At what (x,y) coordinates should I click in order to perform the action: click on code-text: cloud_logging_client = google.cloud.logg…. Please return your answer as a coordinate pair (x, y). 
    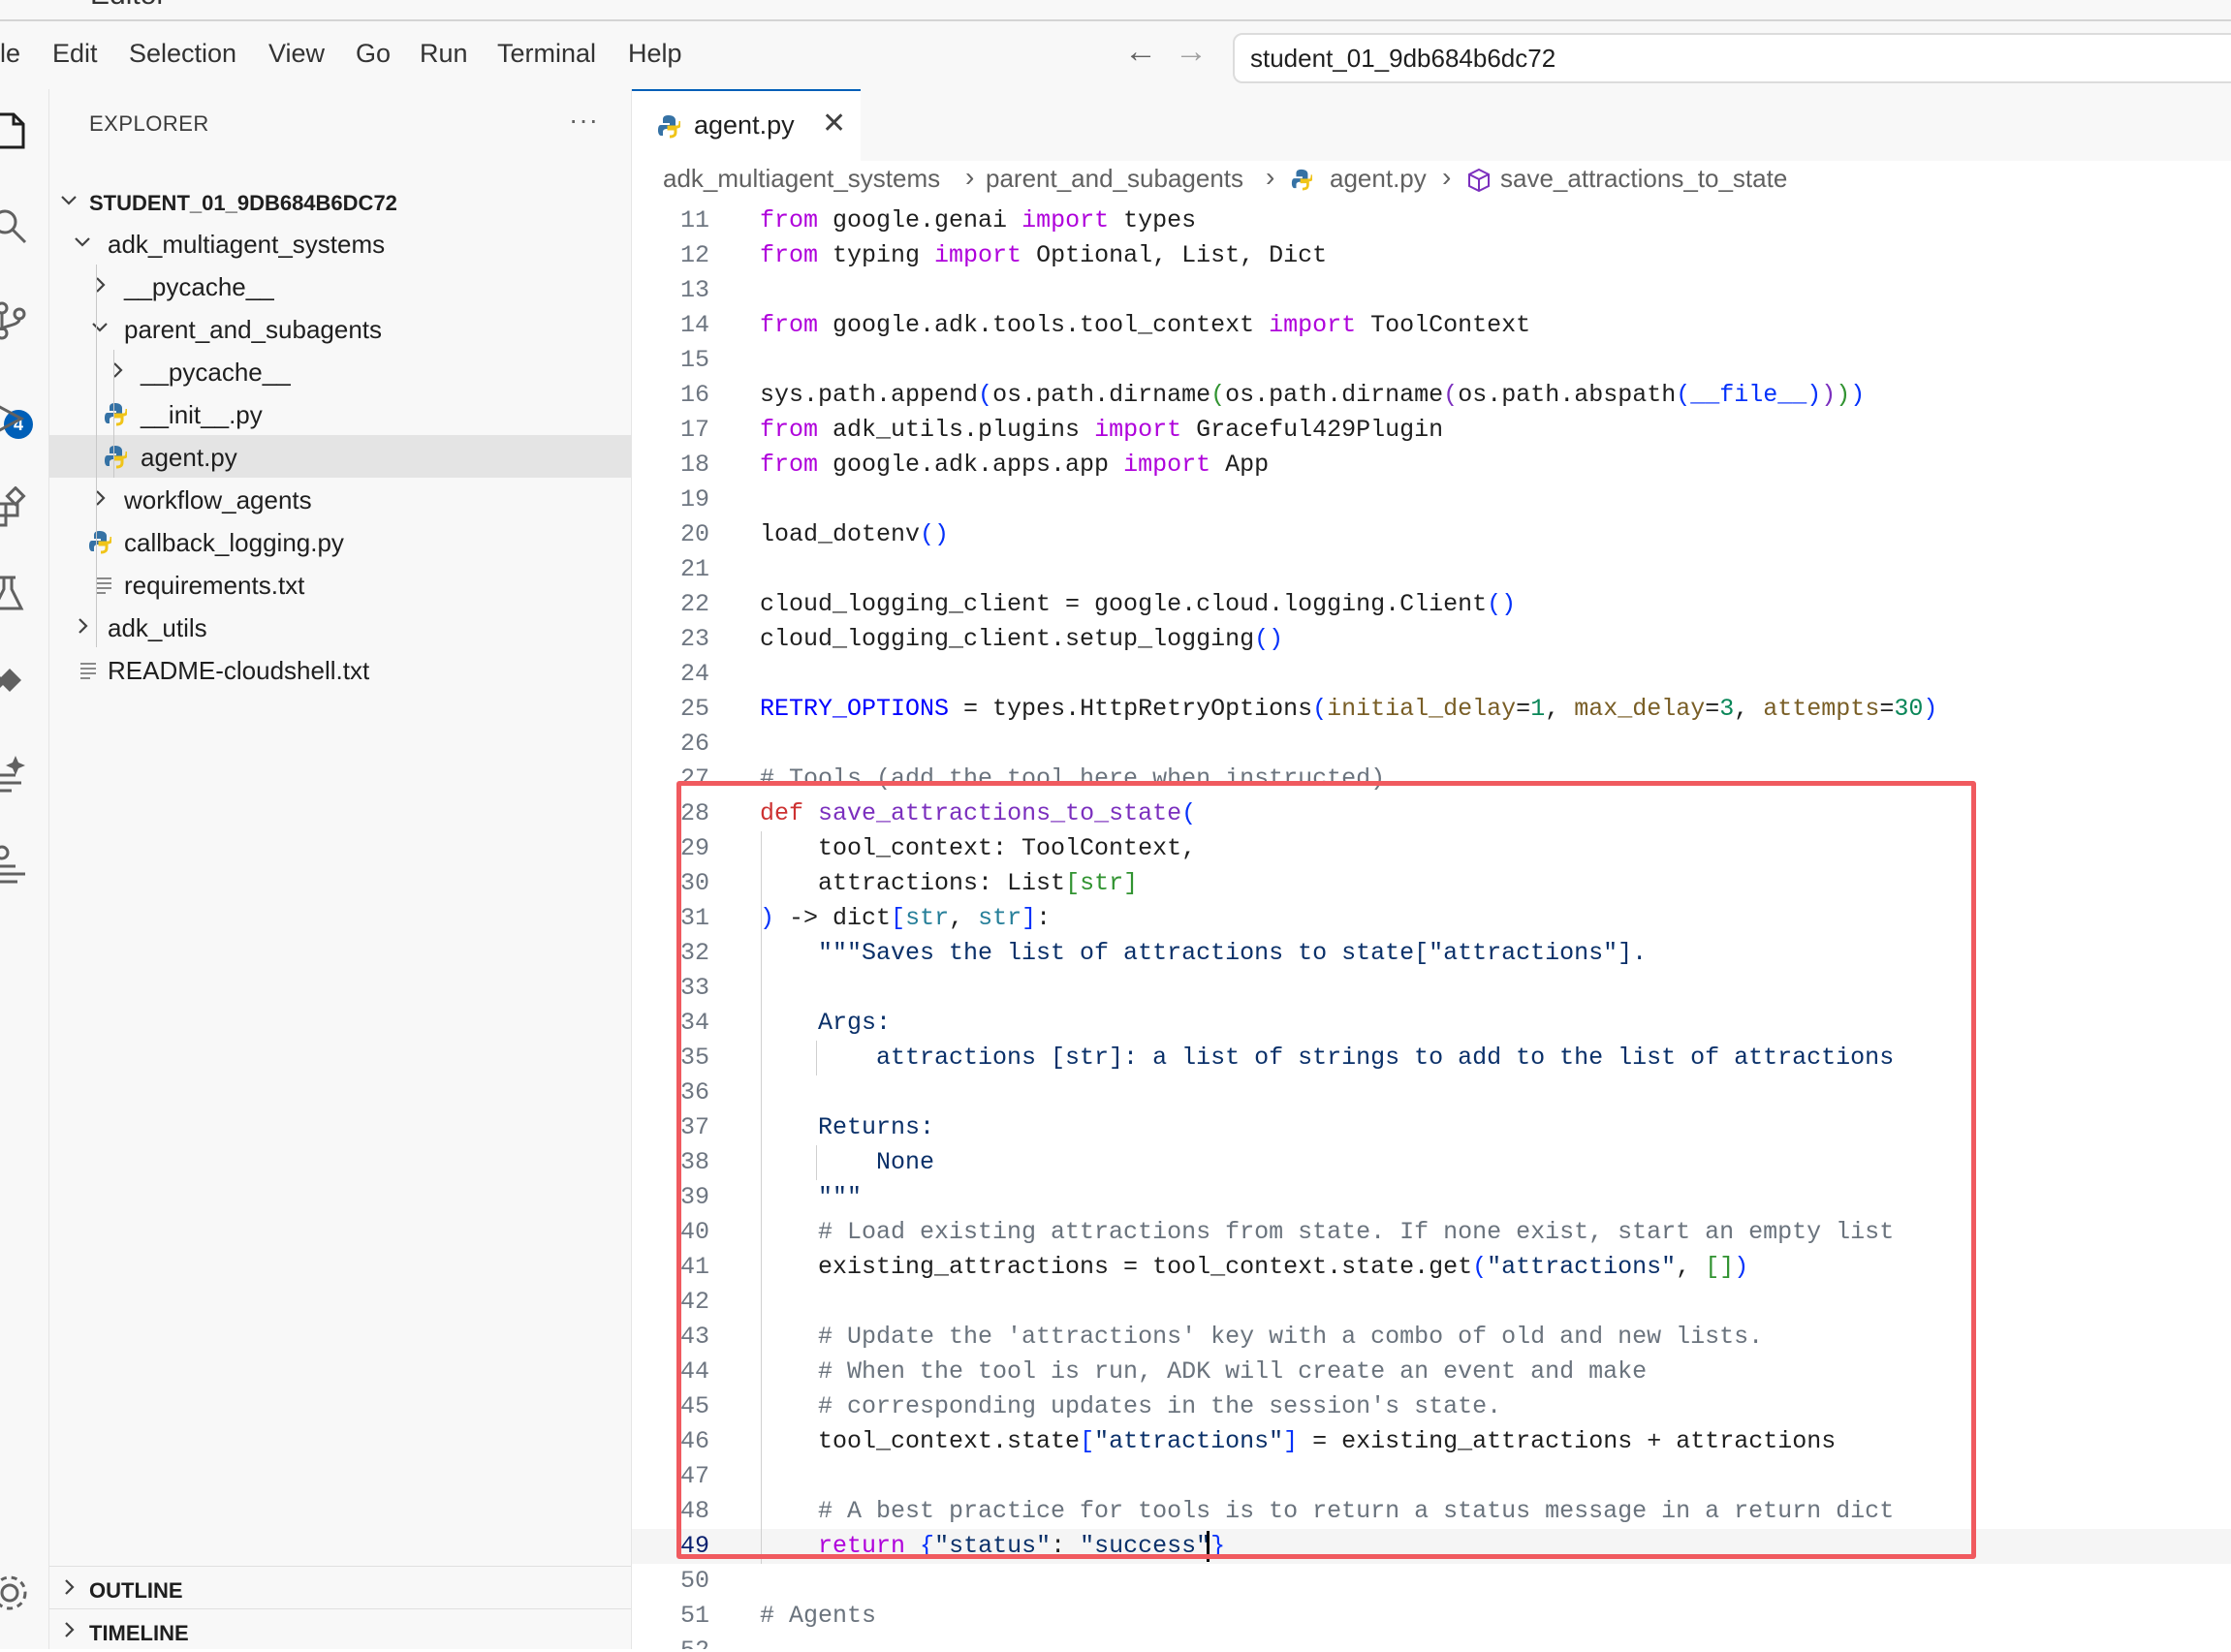
    Looking at the image, I should click on (1139, 604).